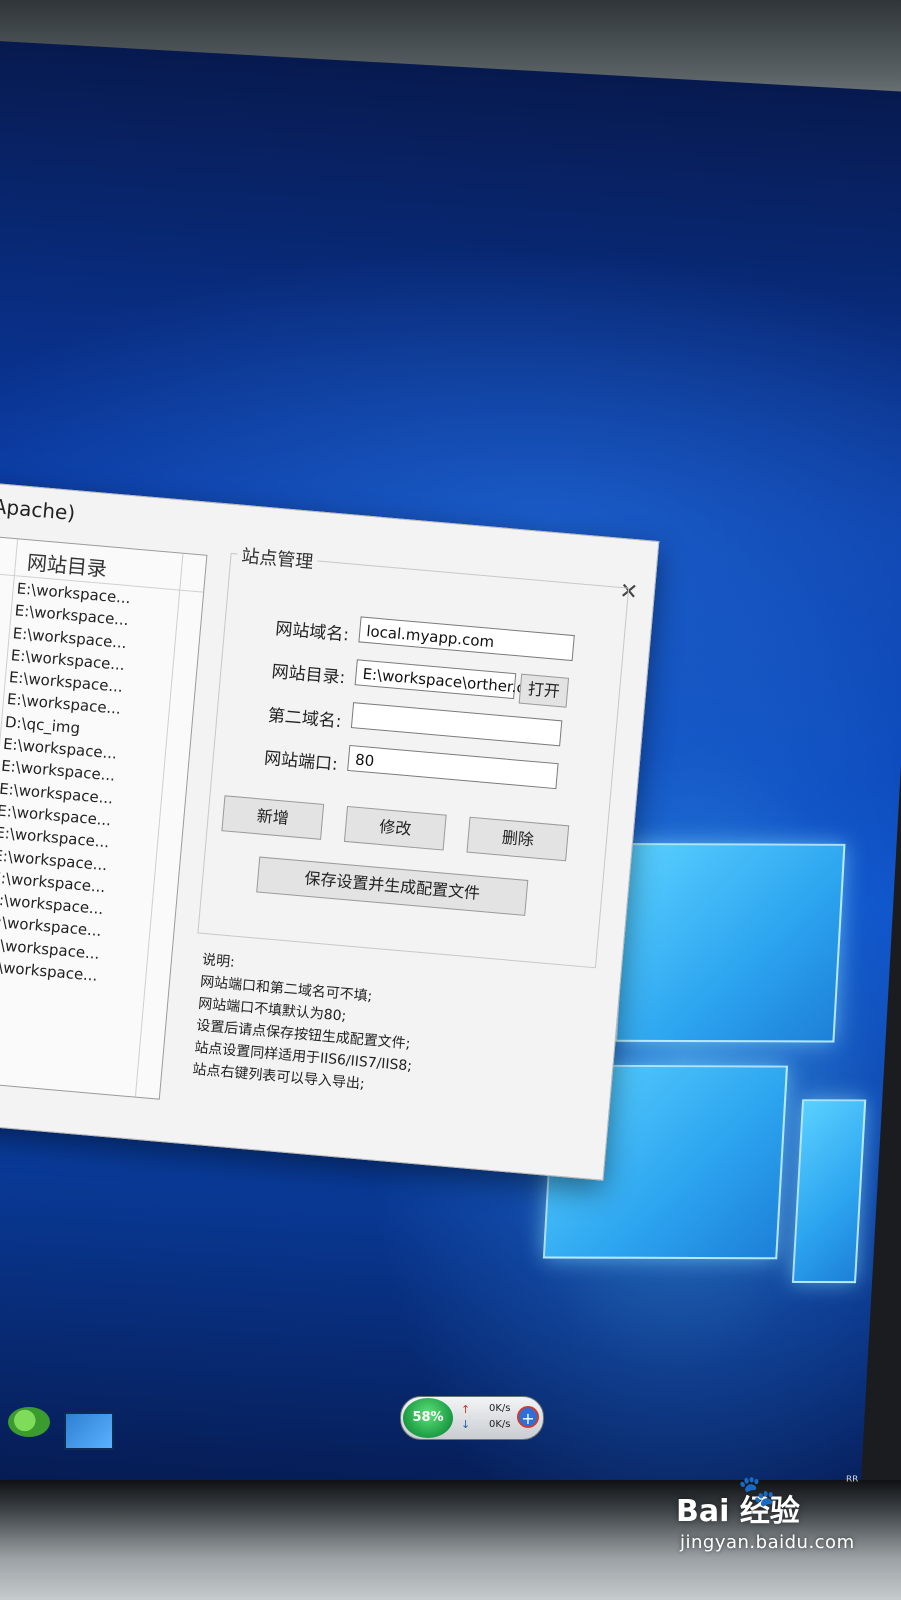 The image size is (901, 1600). I want to click on accelerate-plus-icon: +, so click(528, 1417).